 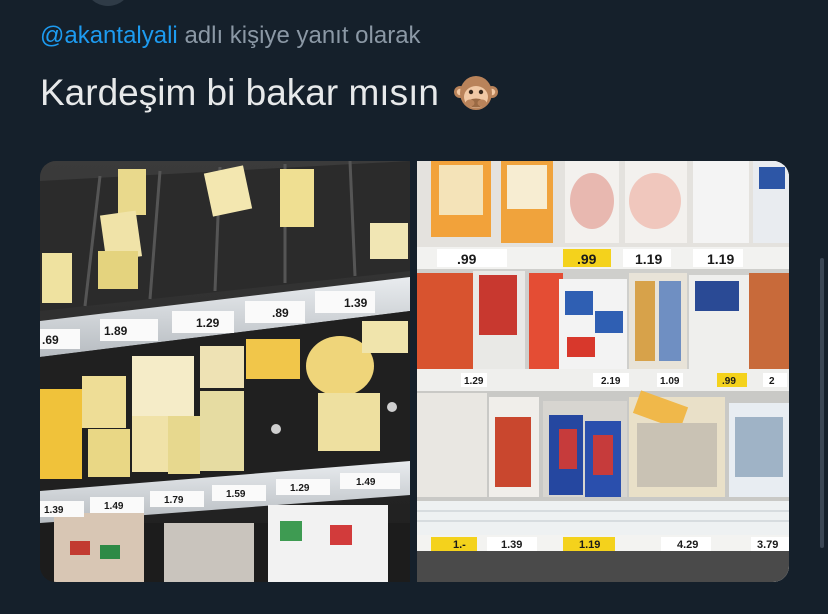 What do you see at coordinates (239, 92) in the screenshot?
I see `tweet-text-content: Kardeşim bi bakar mısın` at bounding box center [239, 92].